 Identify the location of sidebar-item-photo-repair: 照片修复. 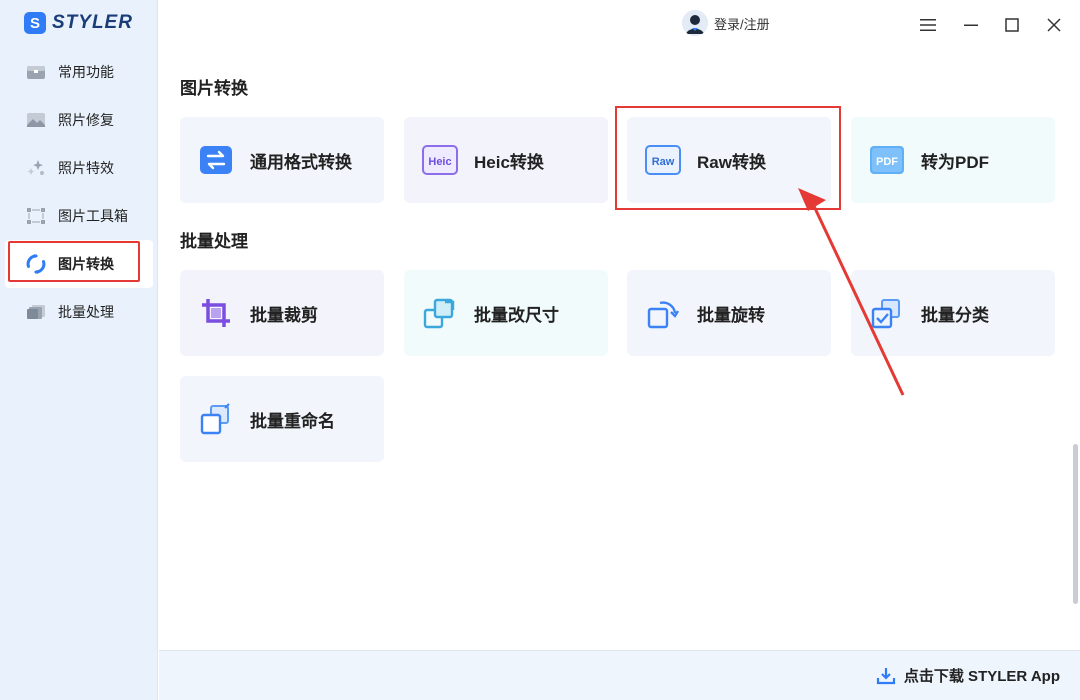
(79, 120).